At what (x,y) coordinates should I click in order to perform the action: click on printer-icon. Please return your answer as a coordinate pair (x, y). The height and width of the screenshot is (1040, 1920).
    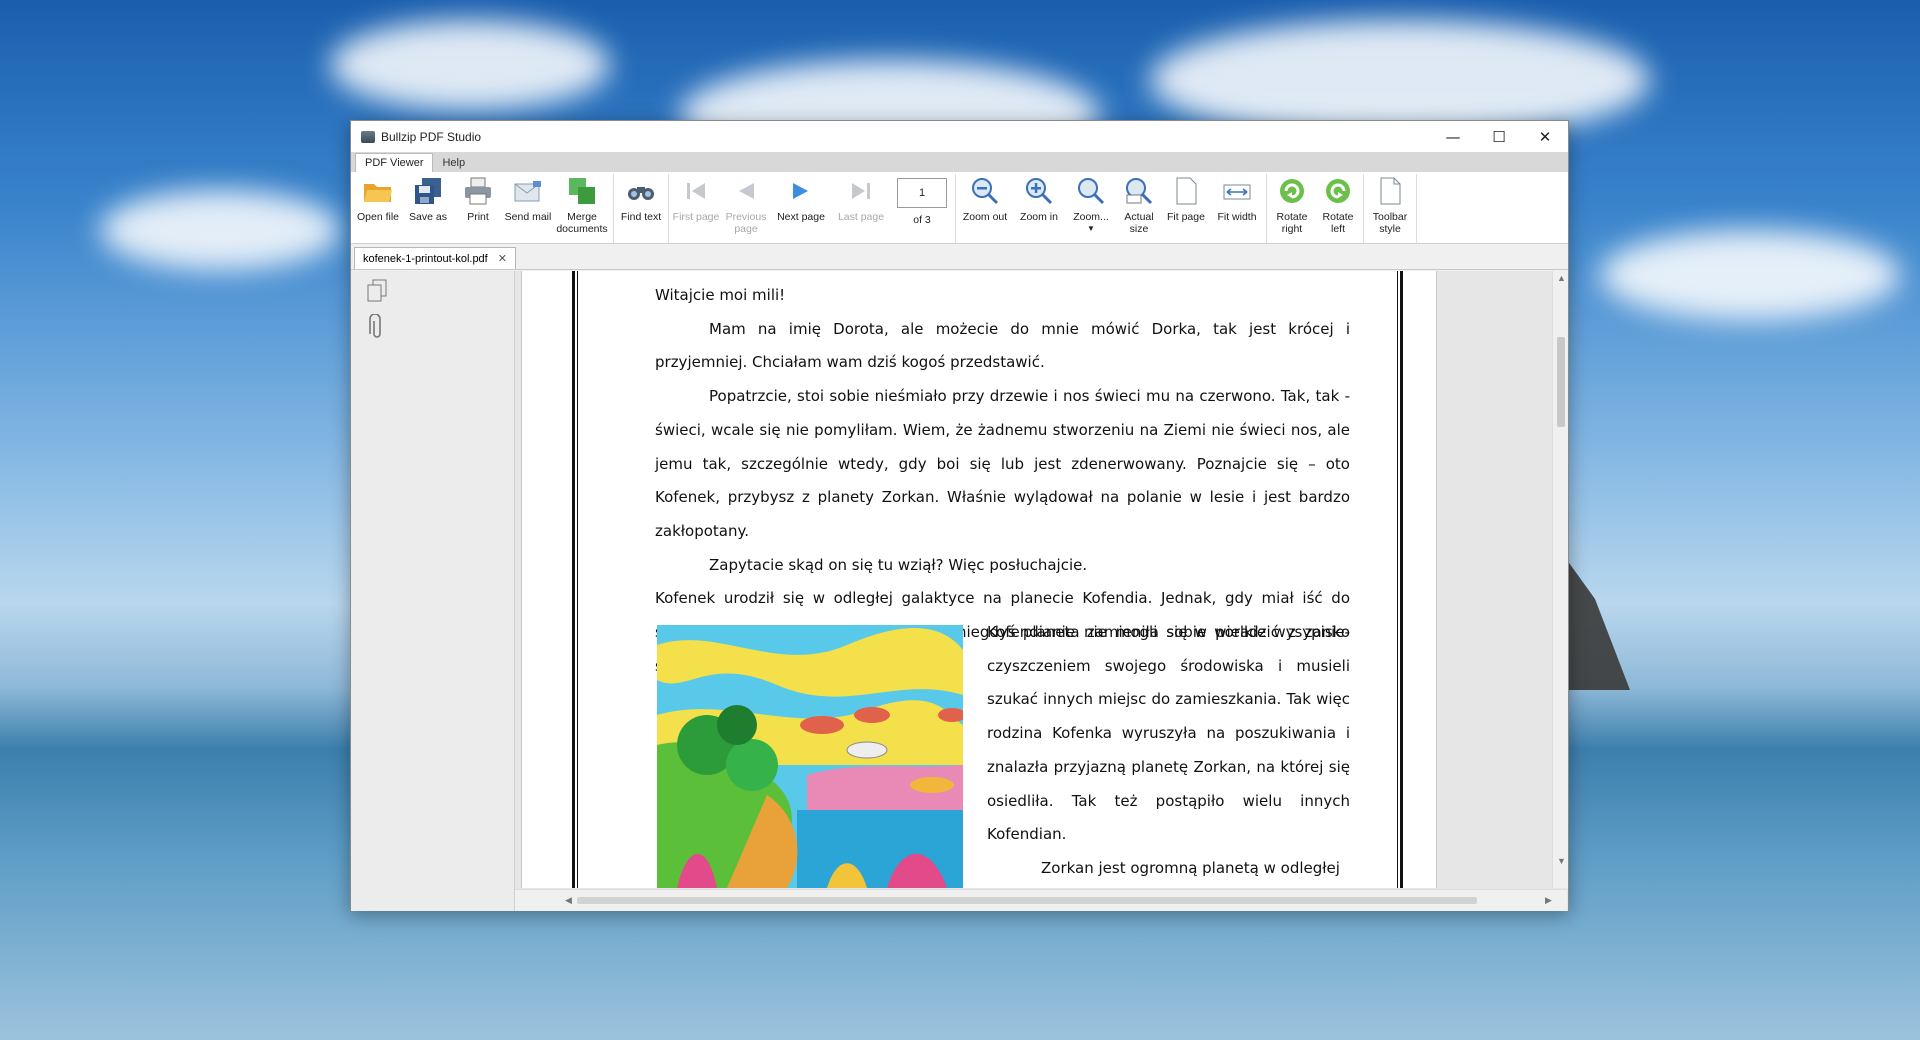
    Looking at the image, I should click on (478, 191).